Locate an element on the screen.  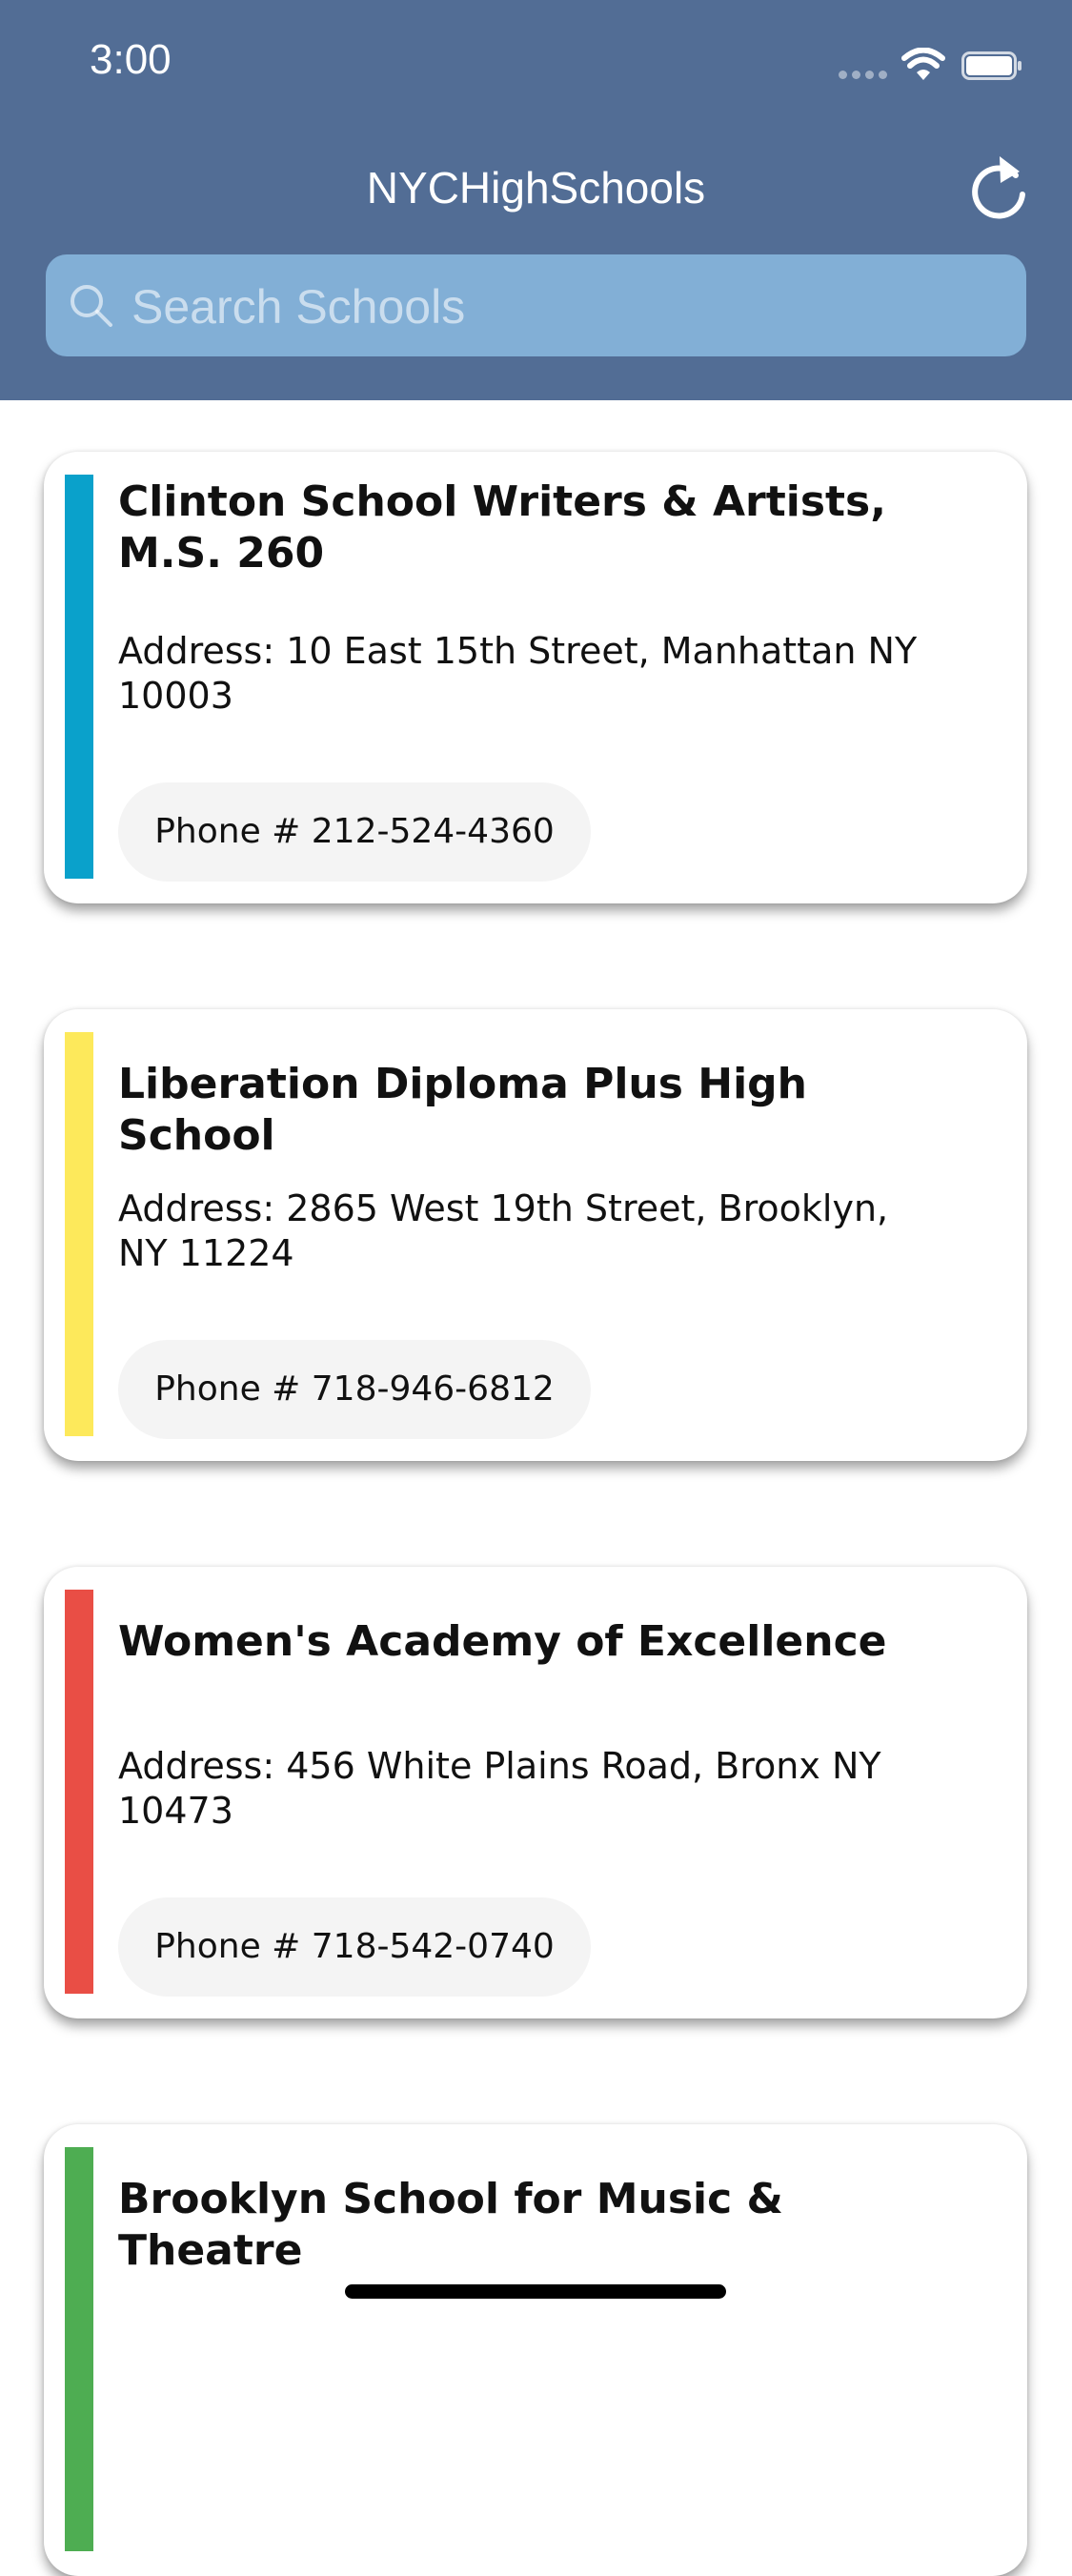
wifi-icon is located at coordinates (923, 64).